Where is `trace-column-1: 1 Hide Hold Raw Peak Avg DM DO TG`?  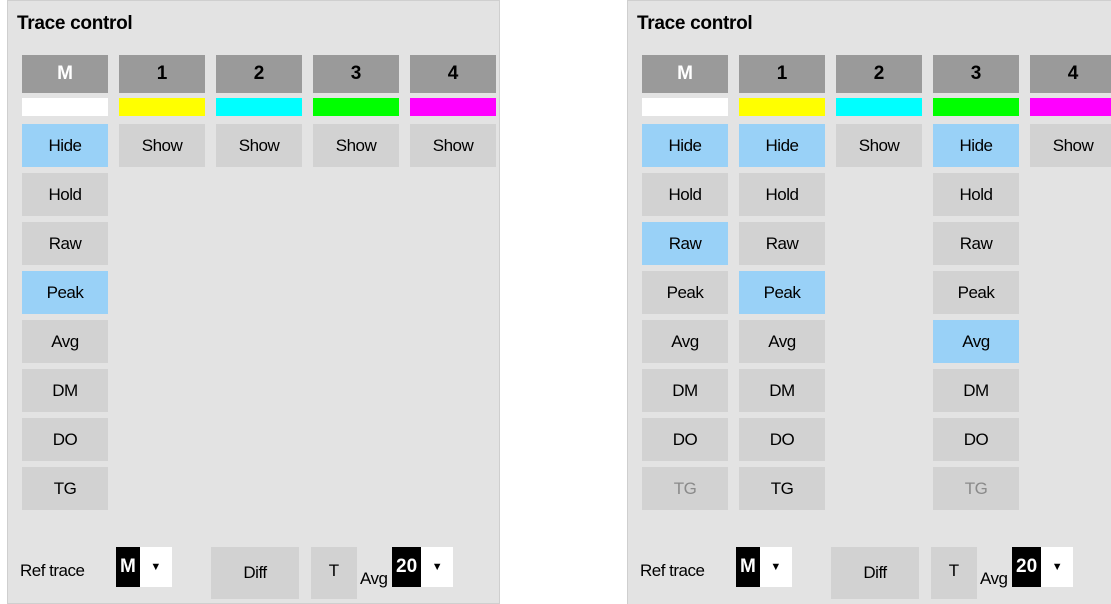
trace-column-1: 1 Hide Hold Raw Peak Avg DM DO TG is located at coordinates (782, 282).